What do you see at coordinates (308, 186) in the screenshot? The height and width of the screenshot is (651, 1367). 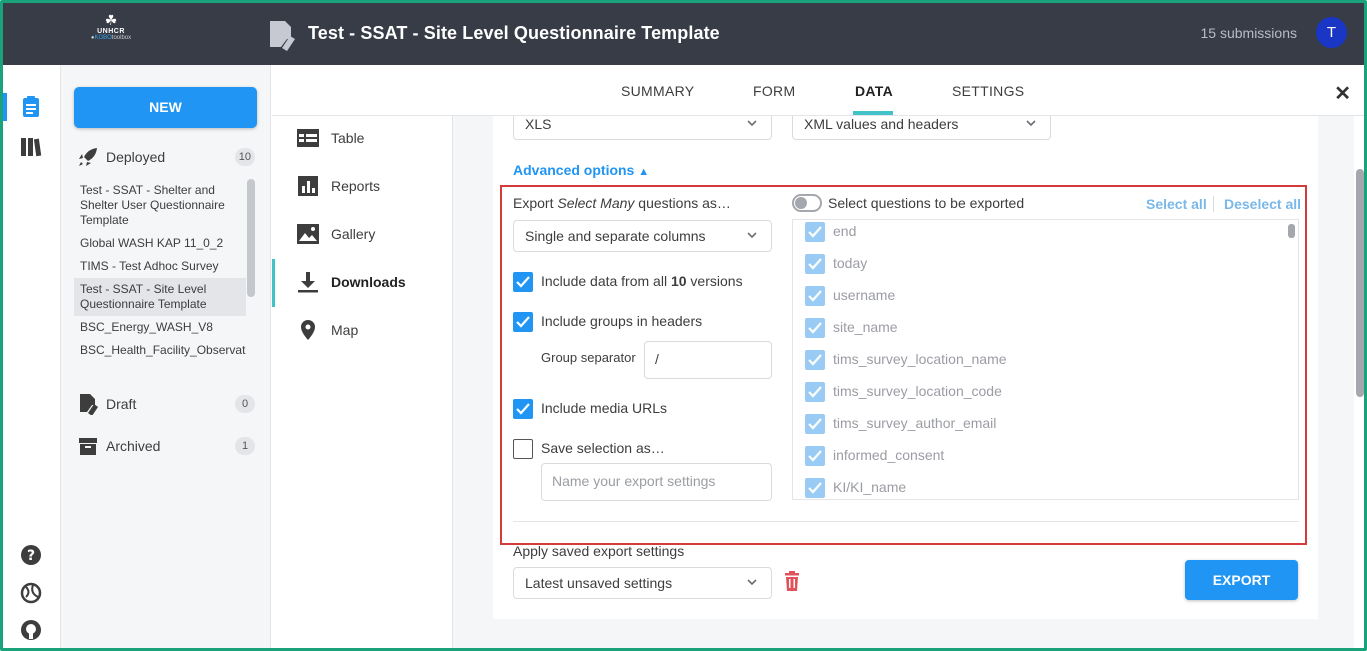 I see `bar-chart-icon` at bounding box center [308, 186].